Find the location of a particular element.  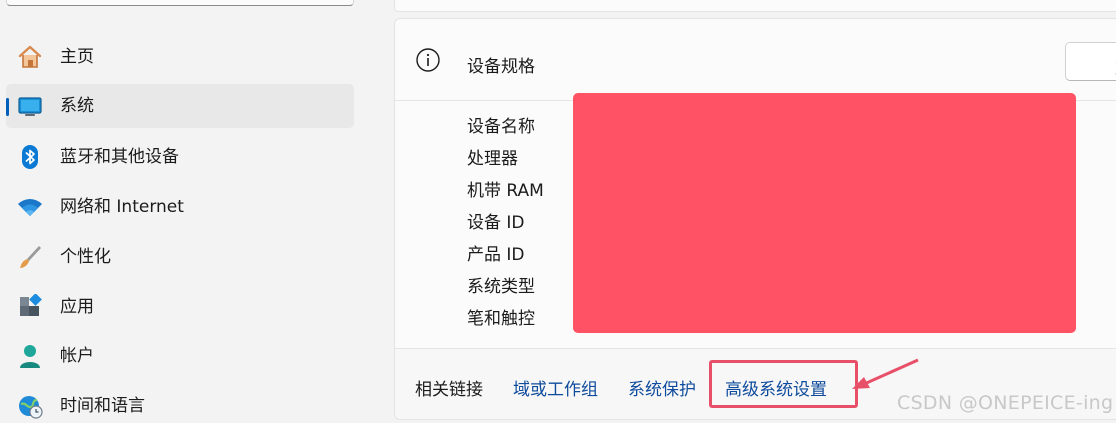

sidebar-item-network: 网络和 Internet is located at coordinates (180, 207).